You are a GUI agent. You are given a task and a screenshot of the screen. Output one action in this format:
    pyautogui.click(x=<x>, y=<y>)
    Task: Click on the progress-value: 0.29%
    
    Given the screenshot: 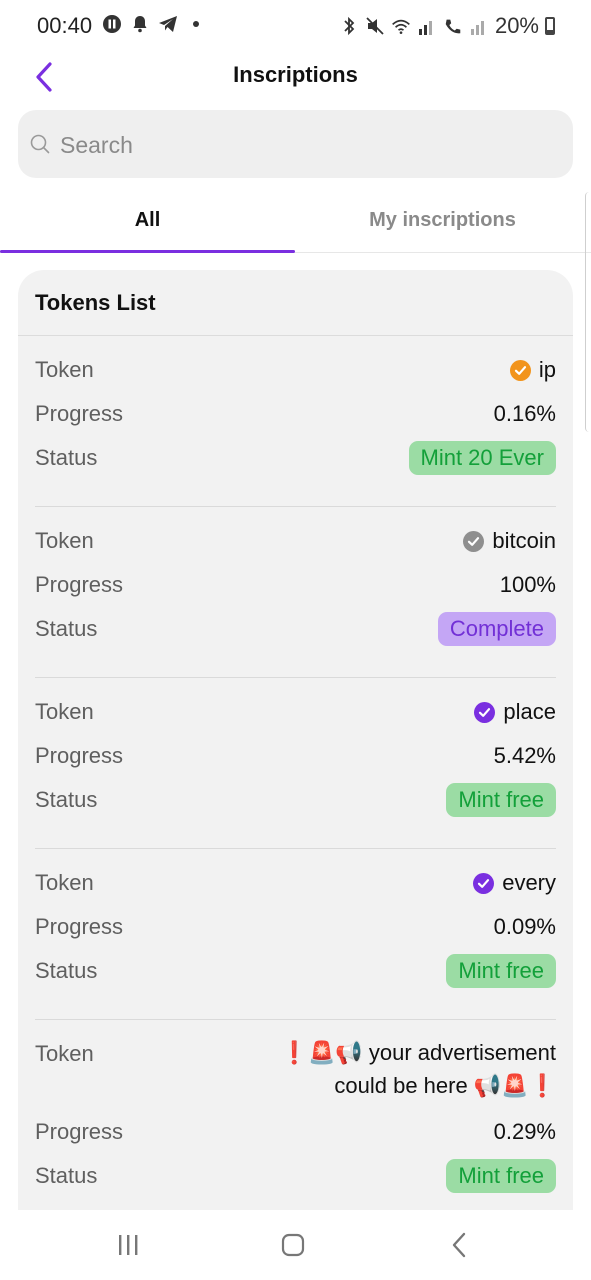 What is the action you would take?
    pyautogui.click(x=524, y=1131)
    